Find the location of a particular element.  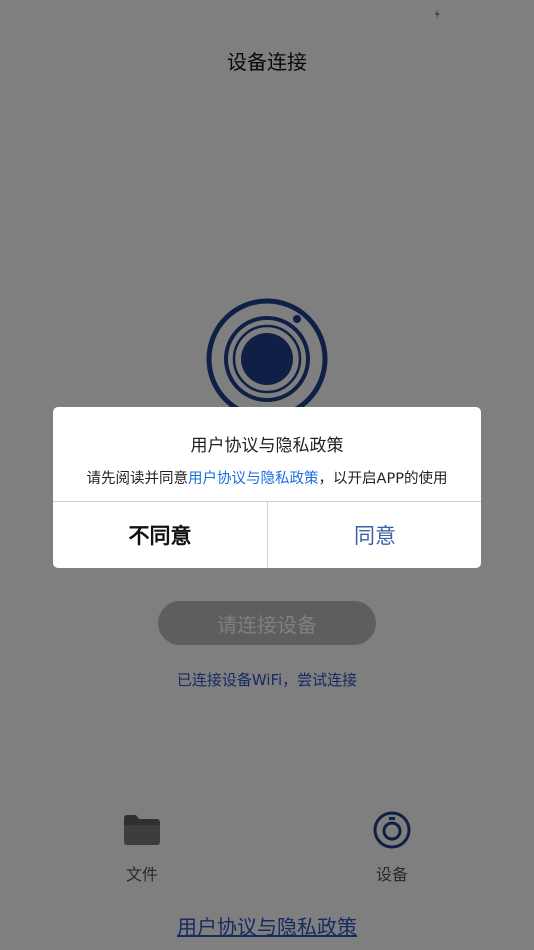

dialog-title: 用户协议与隐私政策 is located at coordinates (267, 446).